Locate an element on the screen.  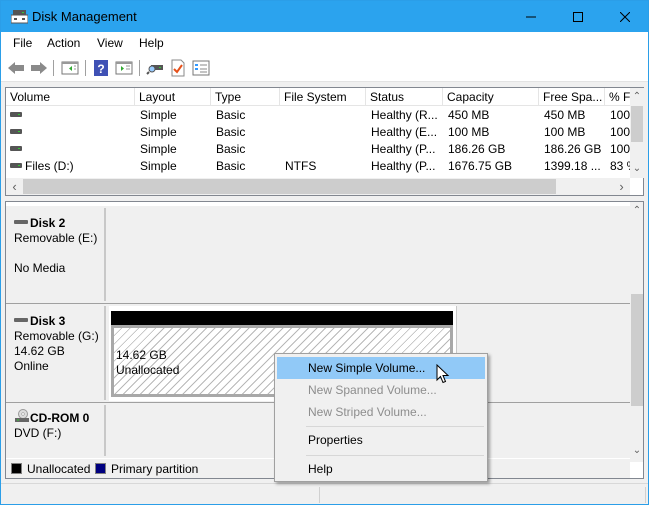
minimize-icon is located at coordinates (531, 16).